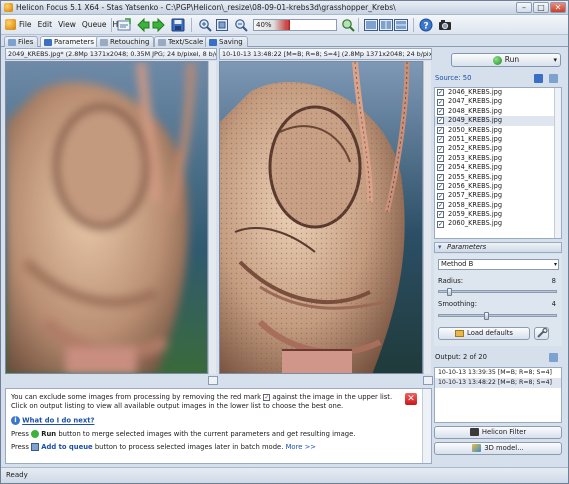 Image resolution: width=569 pixels, height=484 pixels. What do you see at coordinates (143, 25) in the screenshot?
I see `previous-button` at bounding box center [143, 25].